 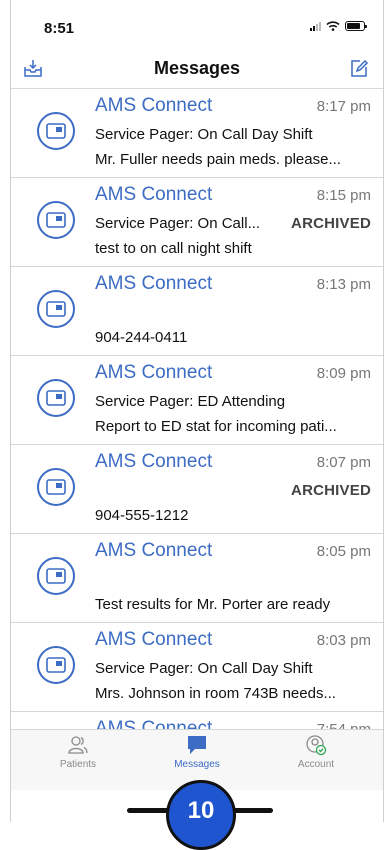 I want to click on message-subject: Service Pager: ED Attending, so click(x=190, y=401).